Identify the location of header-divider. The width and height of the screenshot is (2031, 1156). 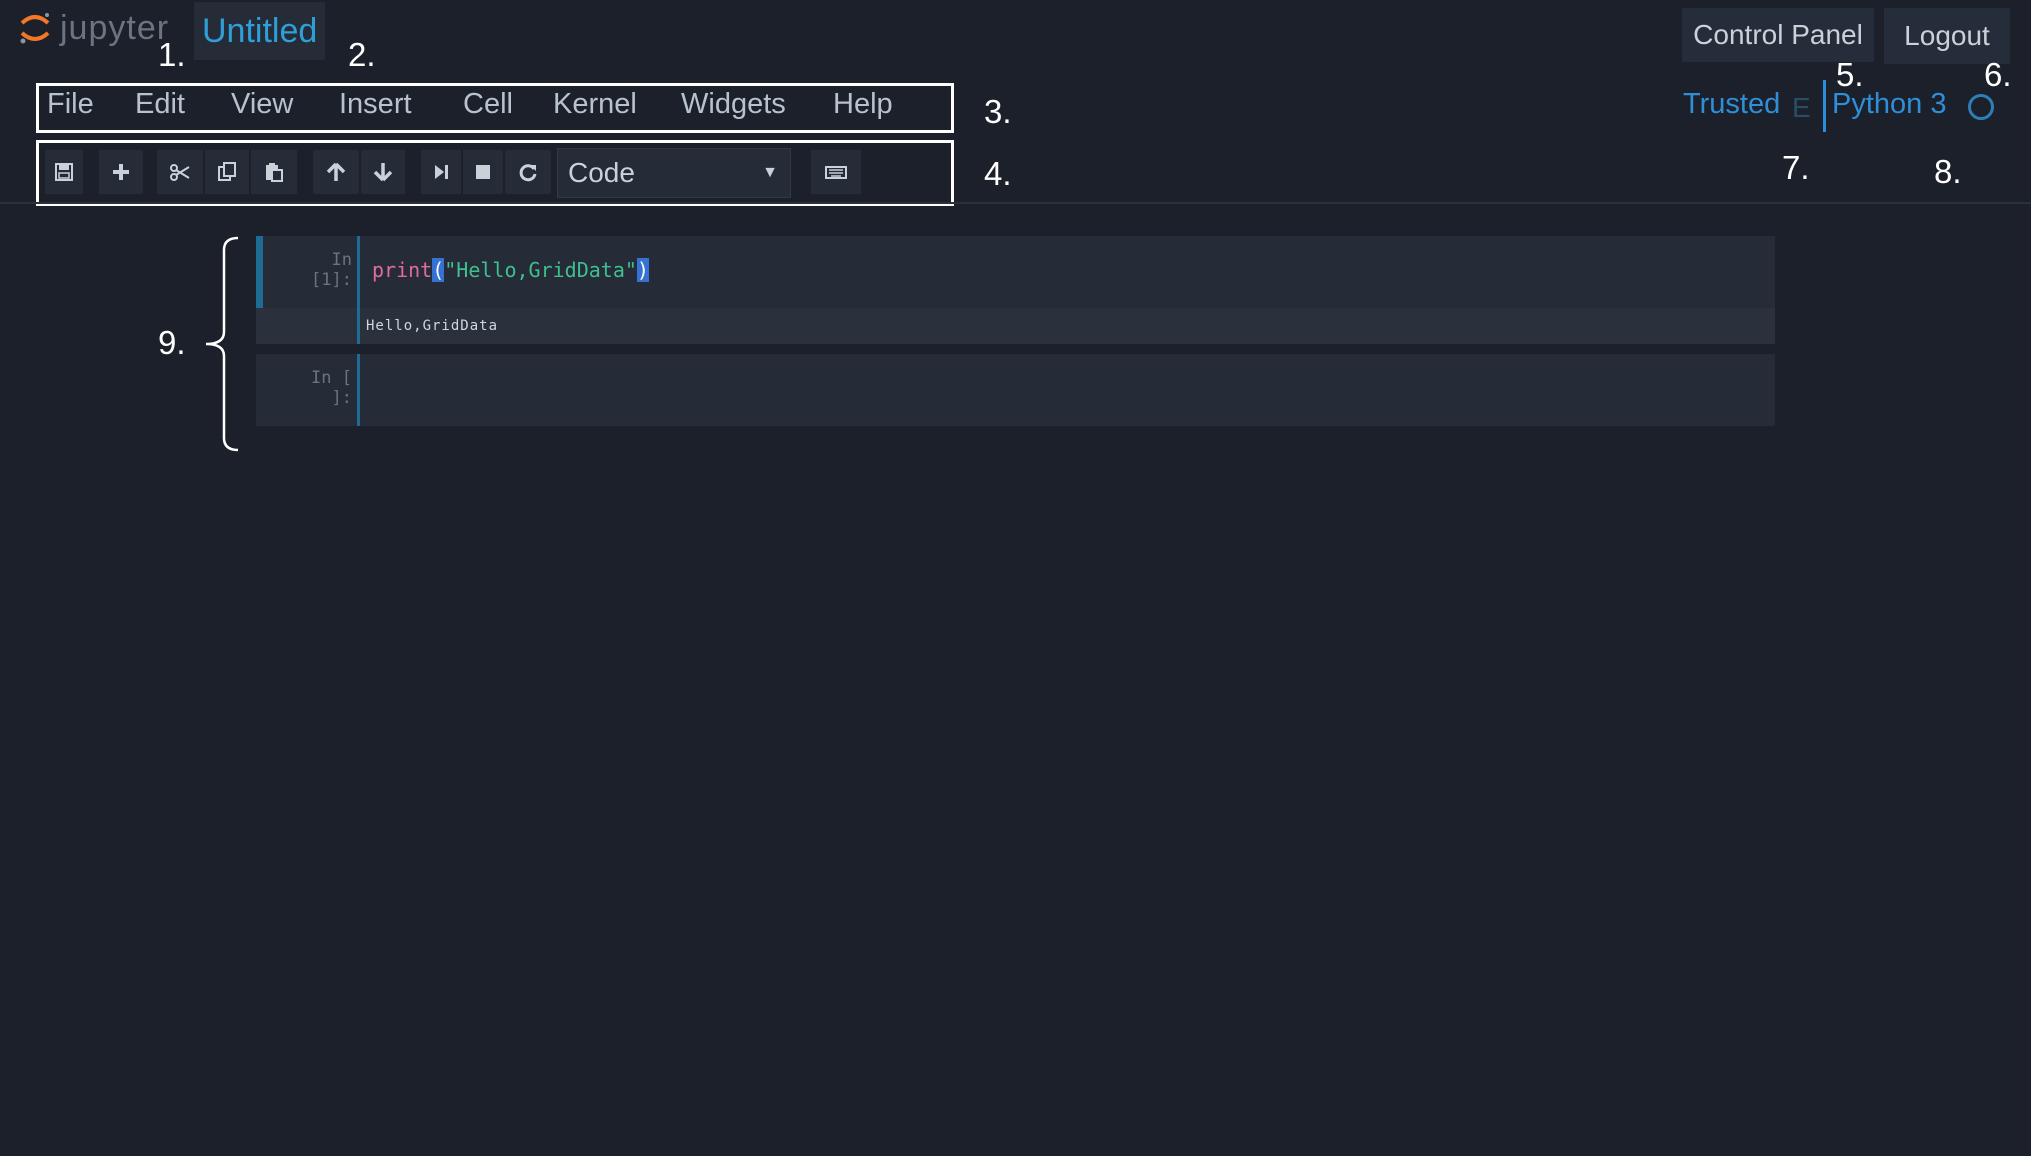
(1015, 203).